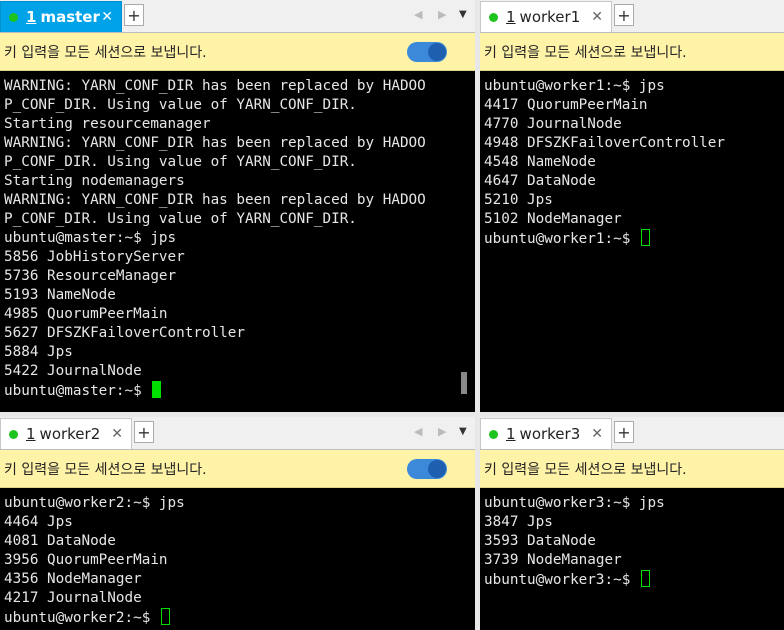  Describe the element at coordinates (86, 560) in the screenshot. I see `terminal-line: 3956 QuorumPeerMain` at that location.